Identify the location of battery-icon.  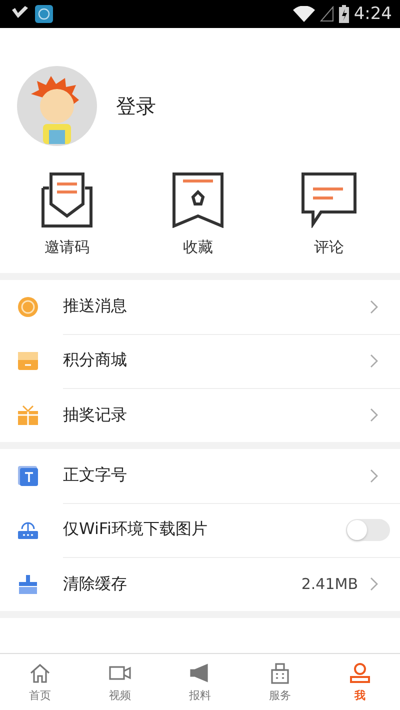
(343, 14).